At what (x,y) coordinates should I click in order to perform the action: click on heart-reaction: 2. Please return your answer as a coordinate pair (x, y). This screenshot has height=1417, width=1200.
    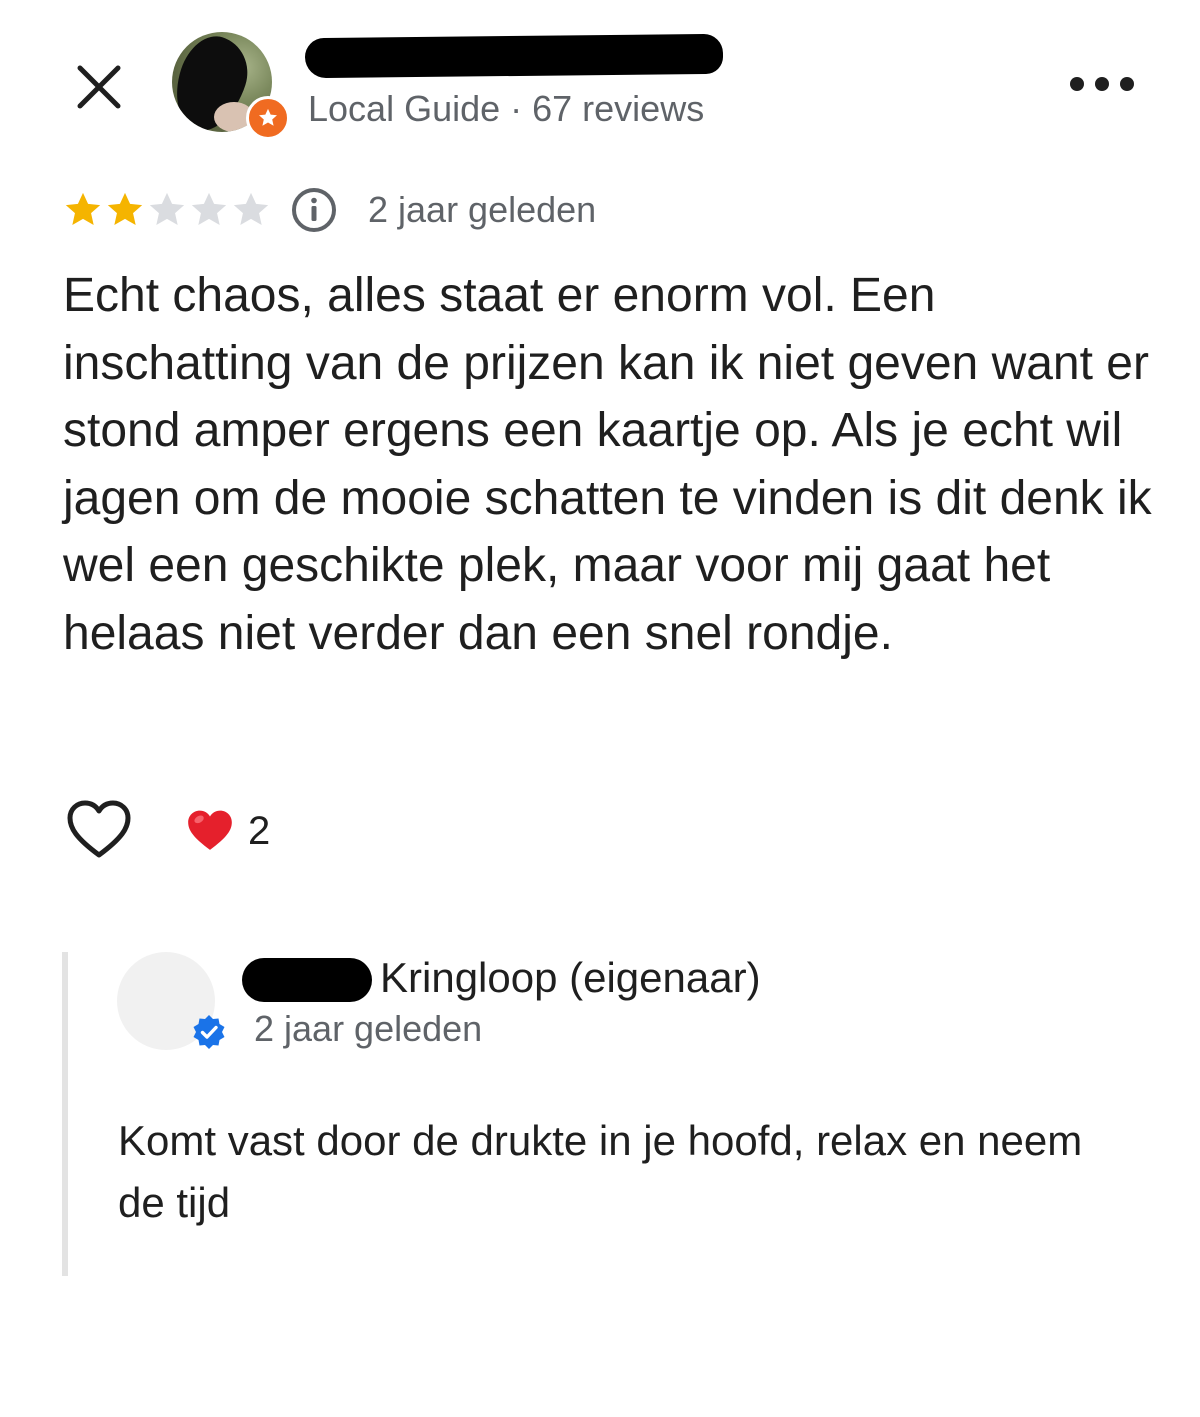
    Looking at the image, I should click on (228, 831).